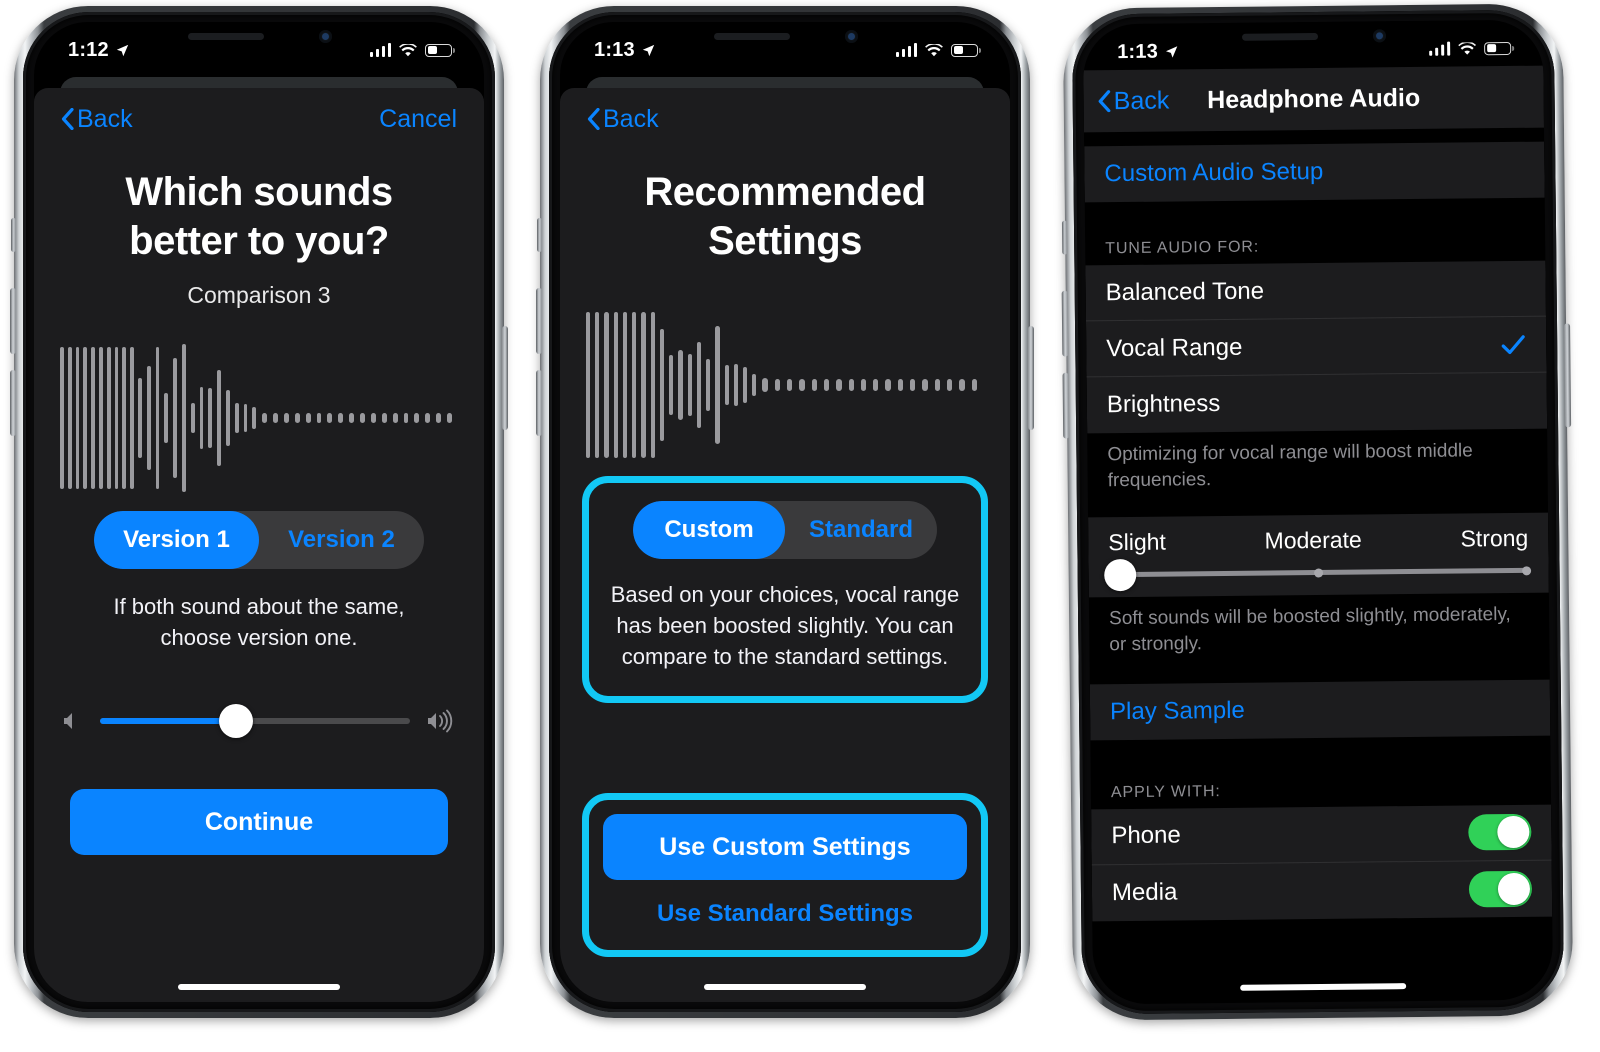 The image size is (1600, 1052). Describe the element at coordinates (341, 540) in the screenshot. I see `segment-version-2: Version 2` at that location.